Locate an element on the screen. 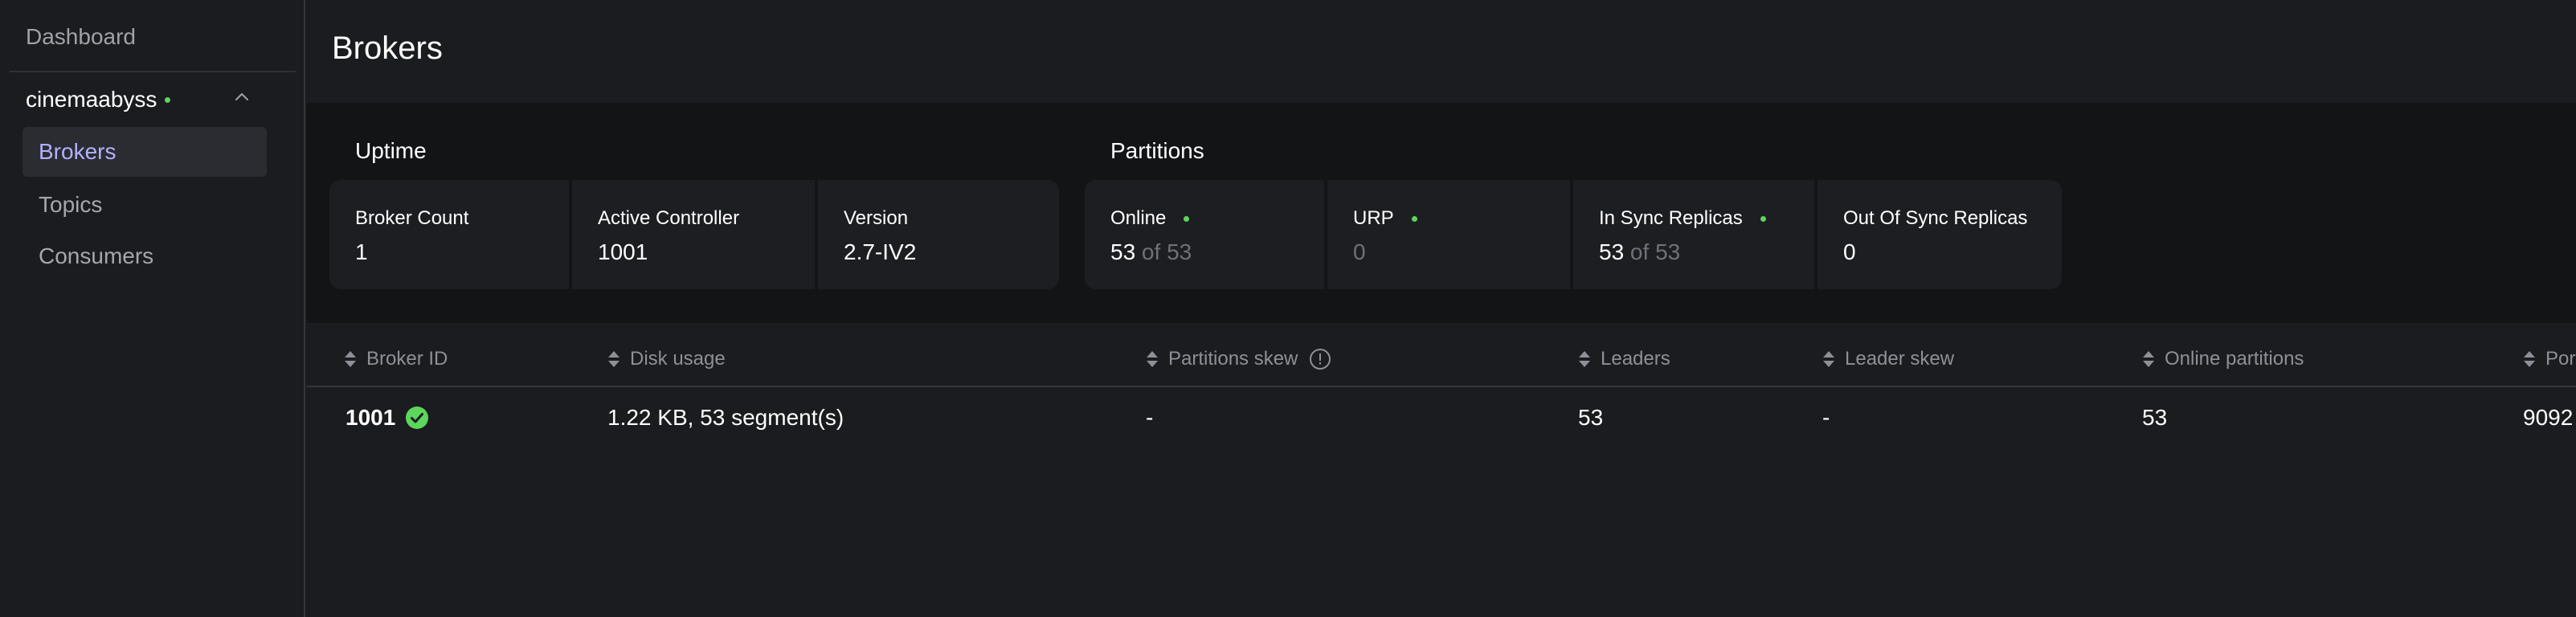  out-of-sync-value: 0 is located at coordinates (1849, 252).